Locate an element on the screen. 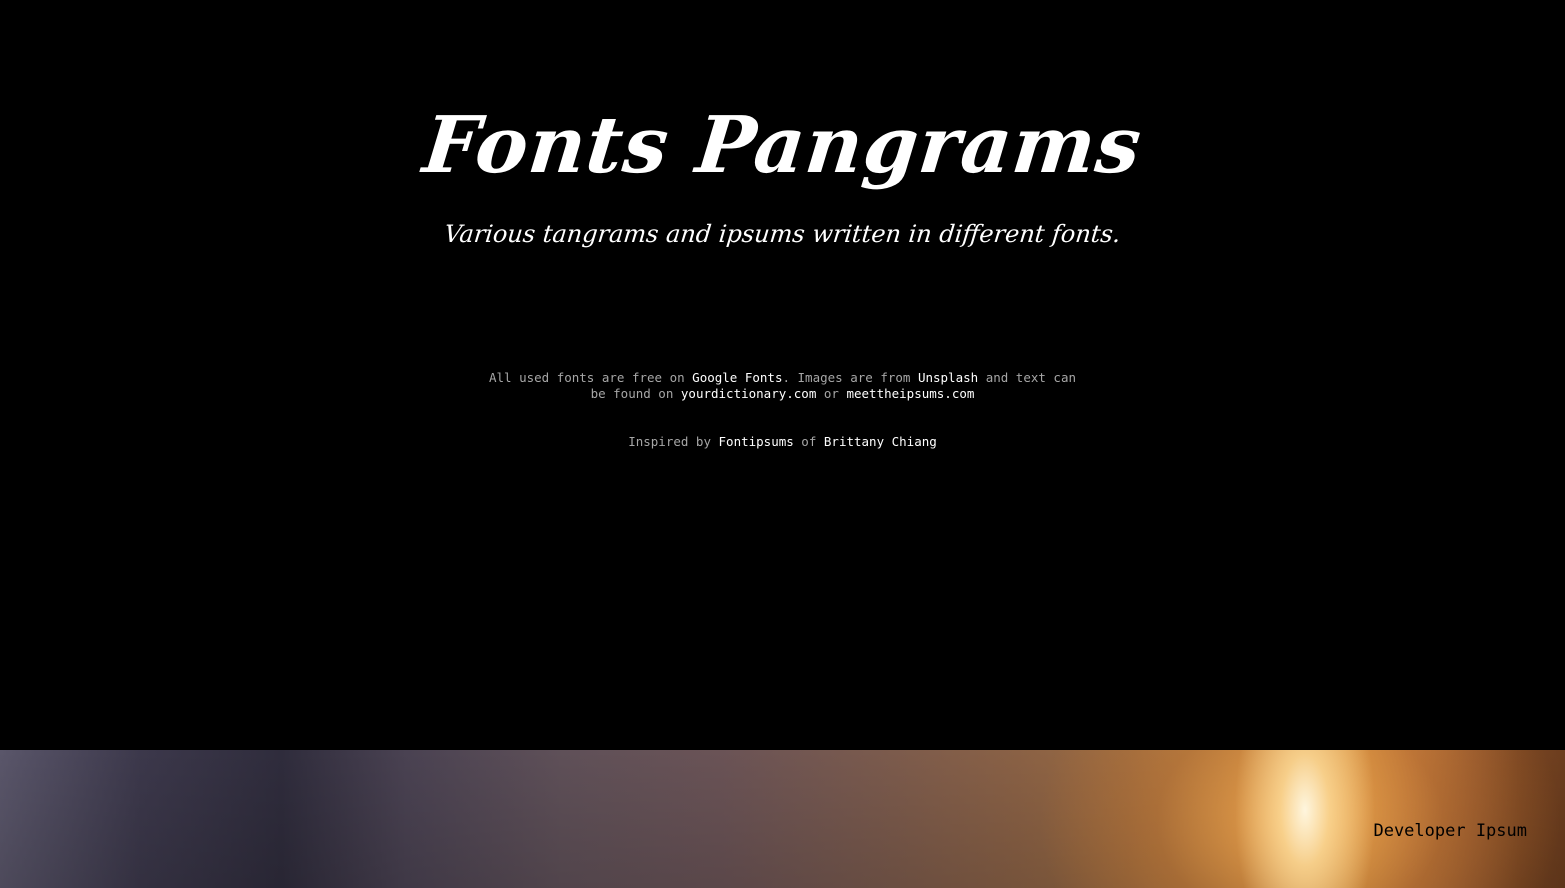 Image resolution: width=1565 pixels, height=888 pixels. yourdictionary-link: yourdictionary.com is located at coordinates (748, 393).